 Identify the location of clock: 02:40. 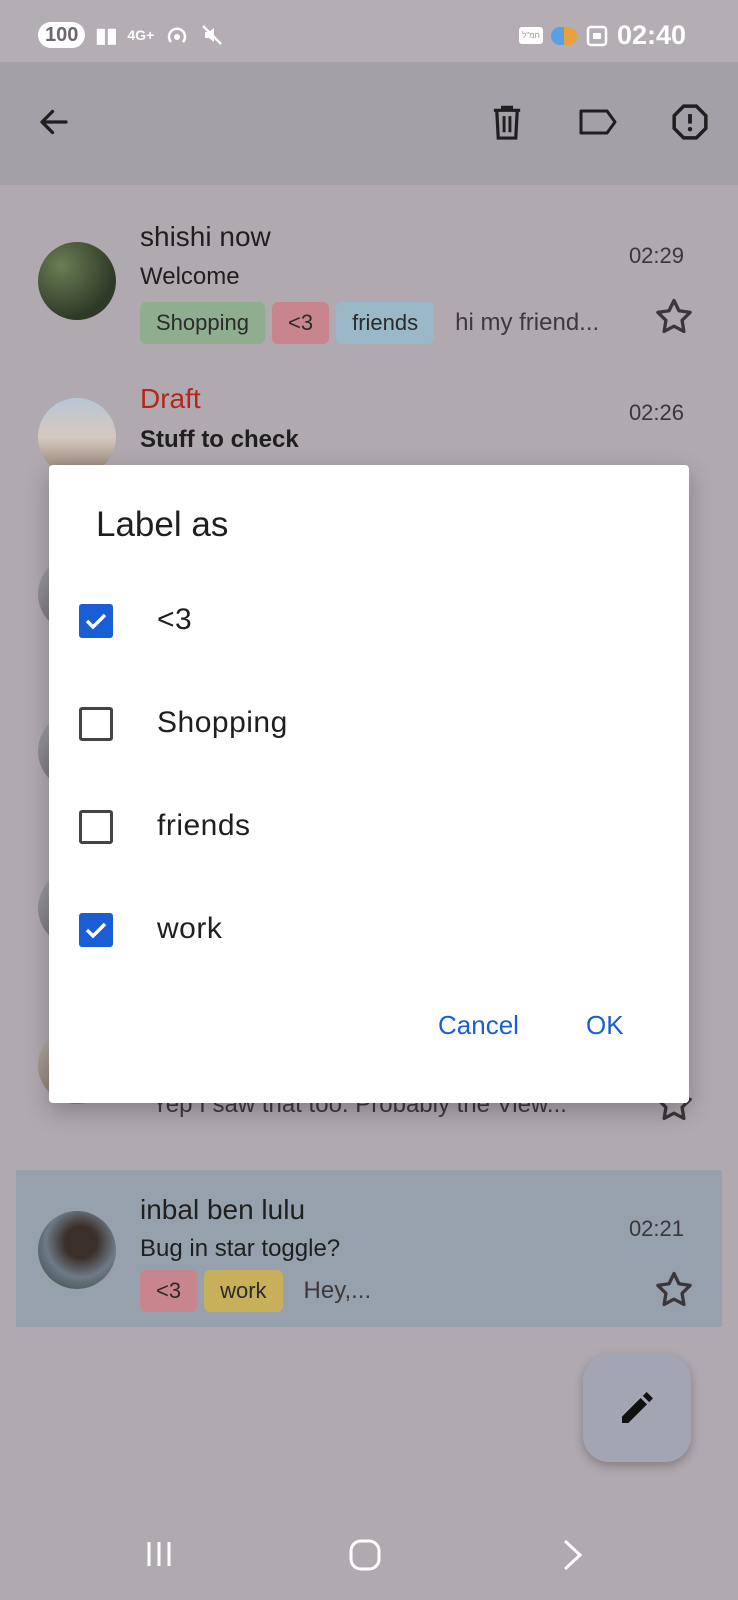
(651, 35).